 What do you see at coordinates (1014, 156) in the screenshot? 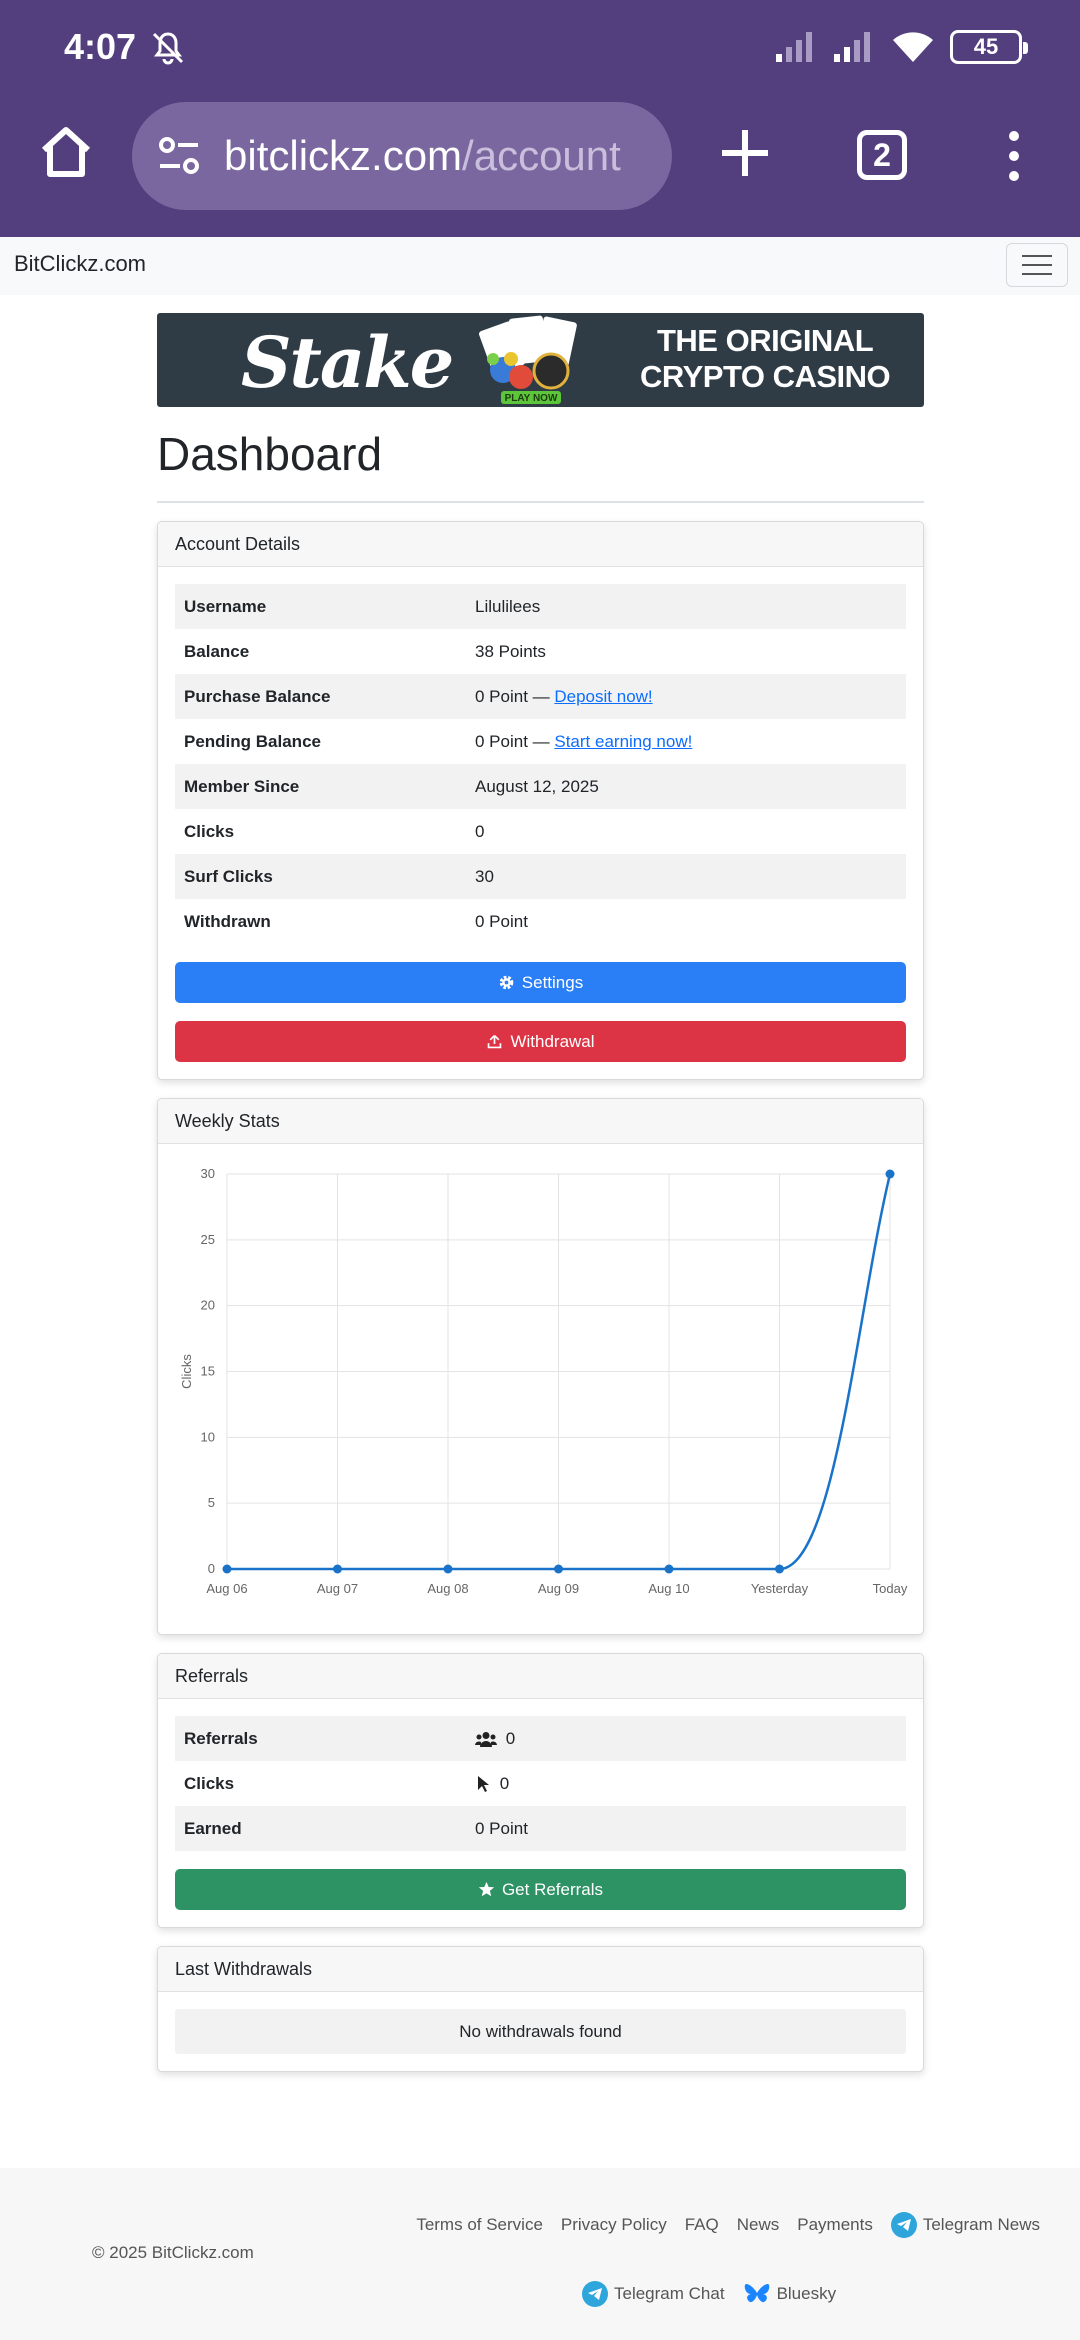
I see `more-menu-icon` at bounding box center [1014, 156].